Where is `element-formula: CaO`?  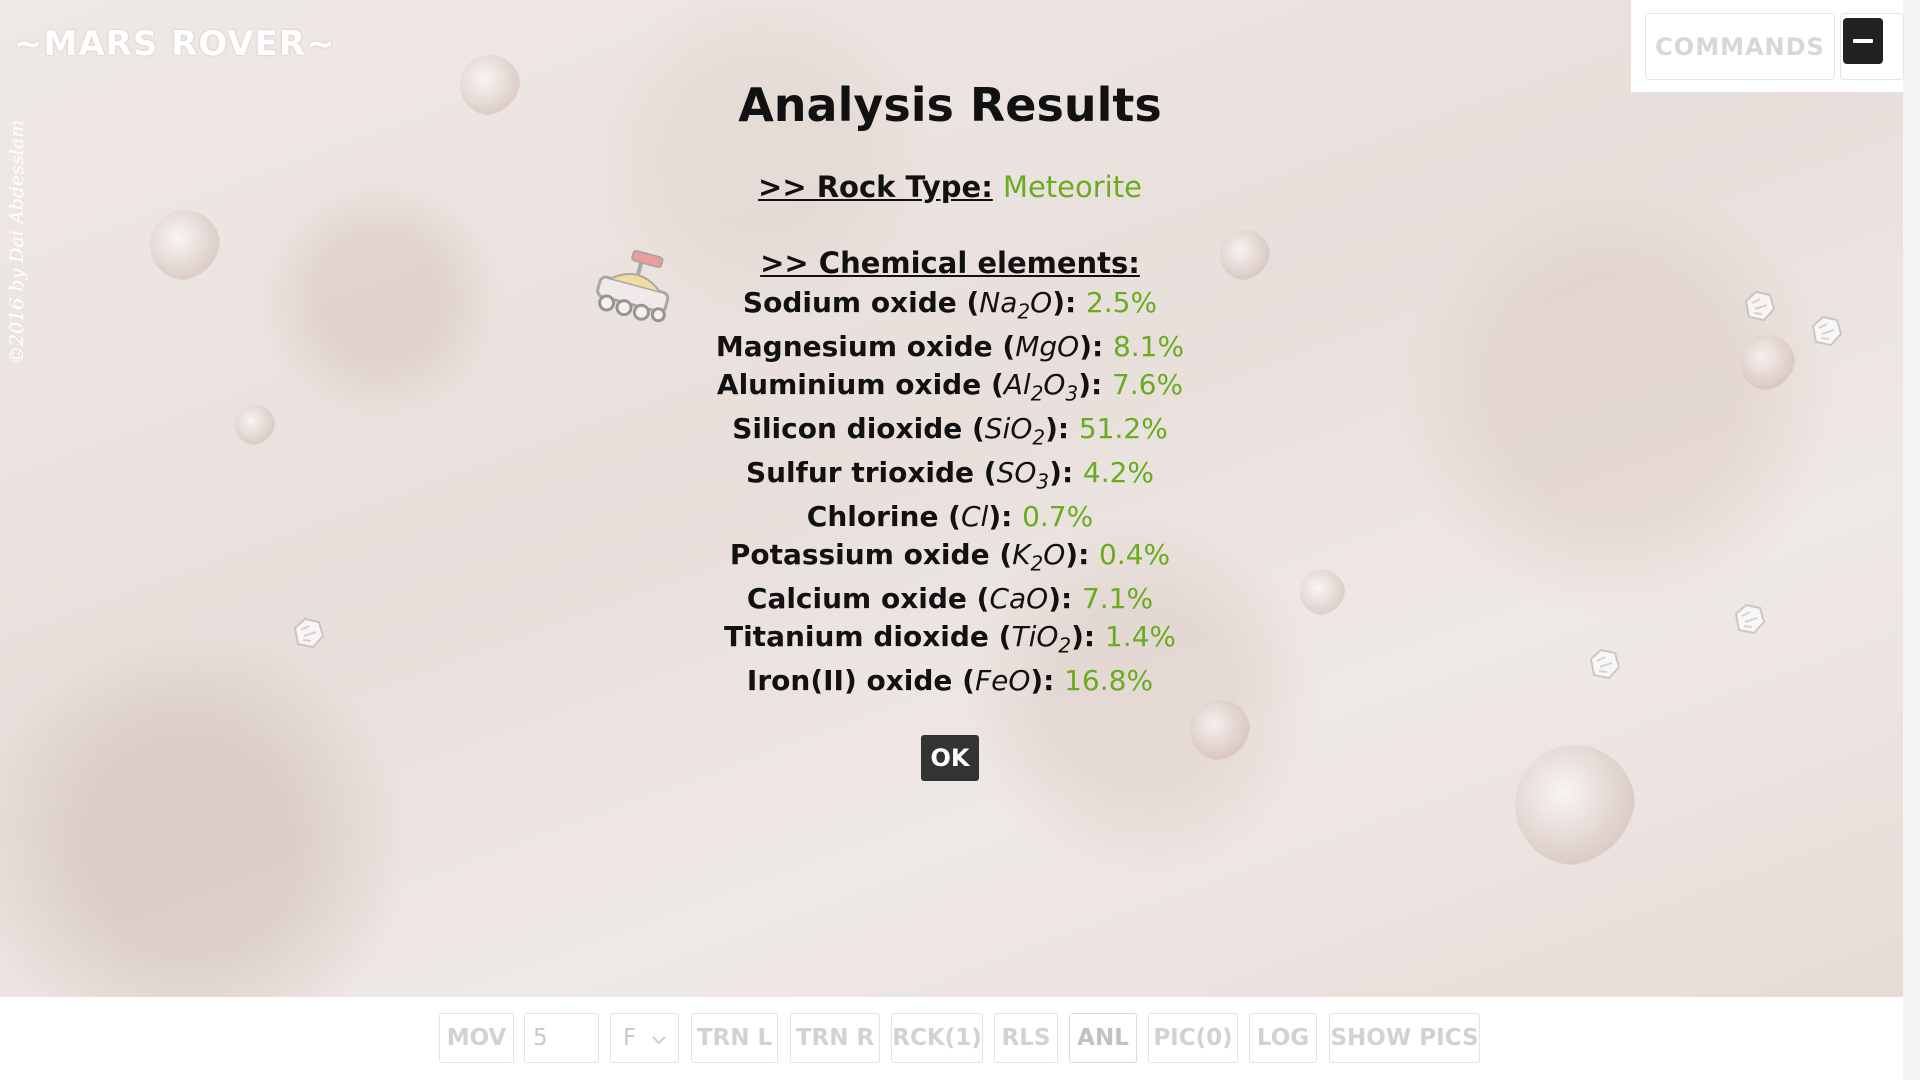 element-formula: CaO is located at coordinates (1019, 598).